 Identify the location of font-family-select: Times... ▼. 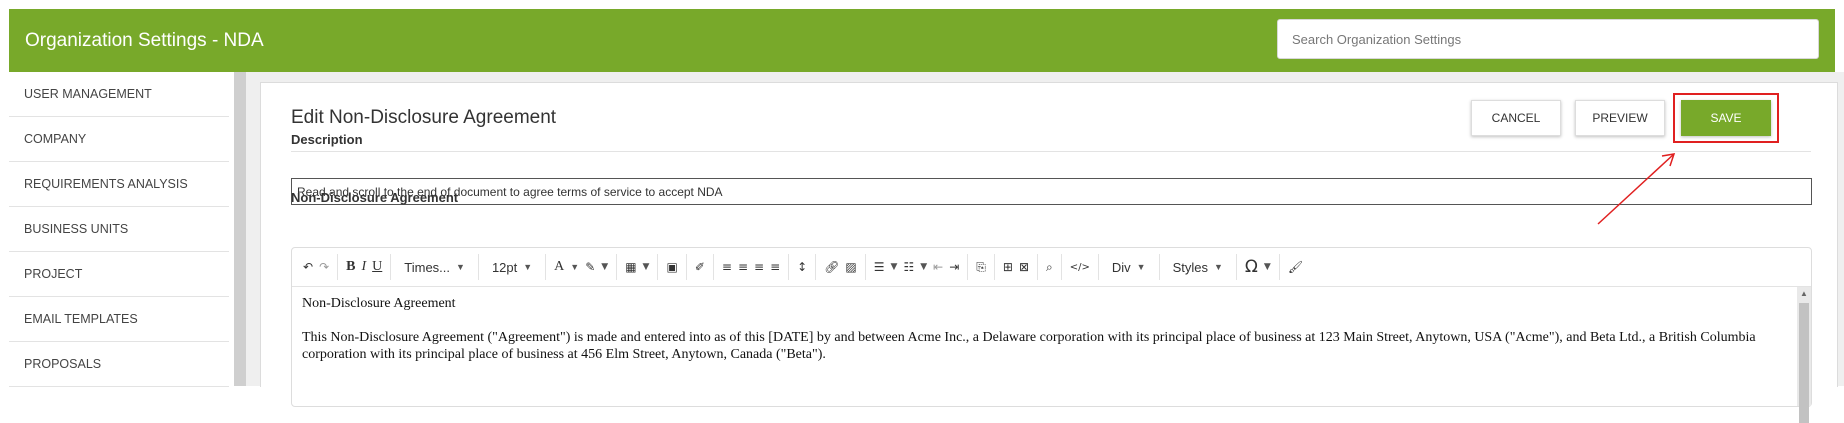
(434, 267).